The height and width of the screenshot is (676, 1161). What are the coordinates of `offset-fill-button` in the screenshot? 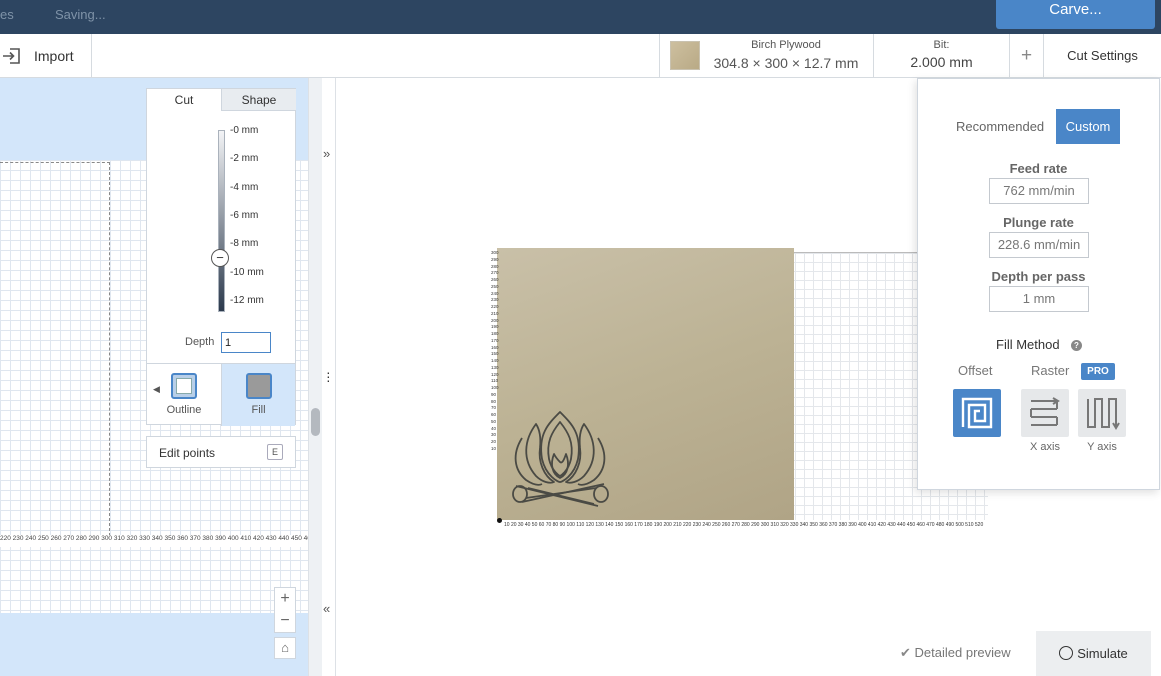 It's located at (977, 413).